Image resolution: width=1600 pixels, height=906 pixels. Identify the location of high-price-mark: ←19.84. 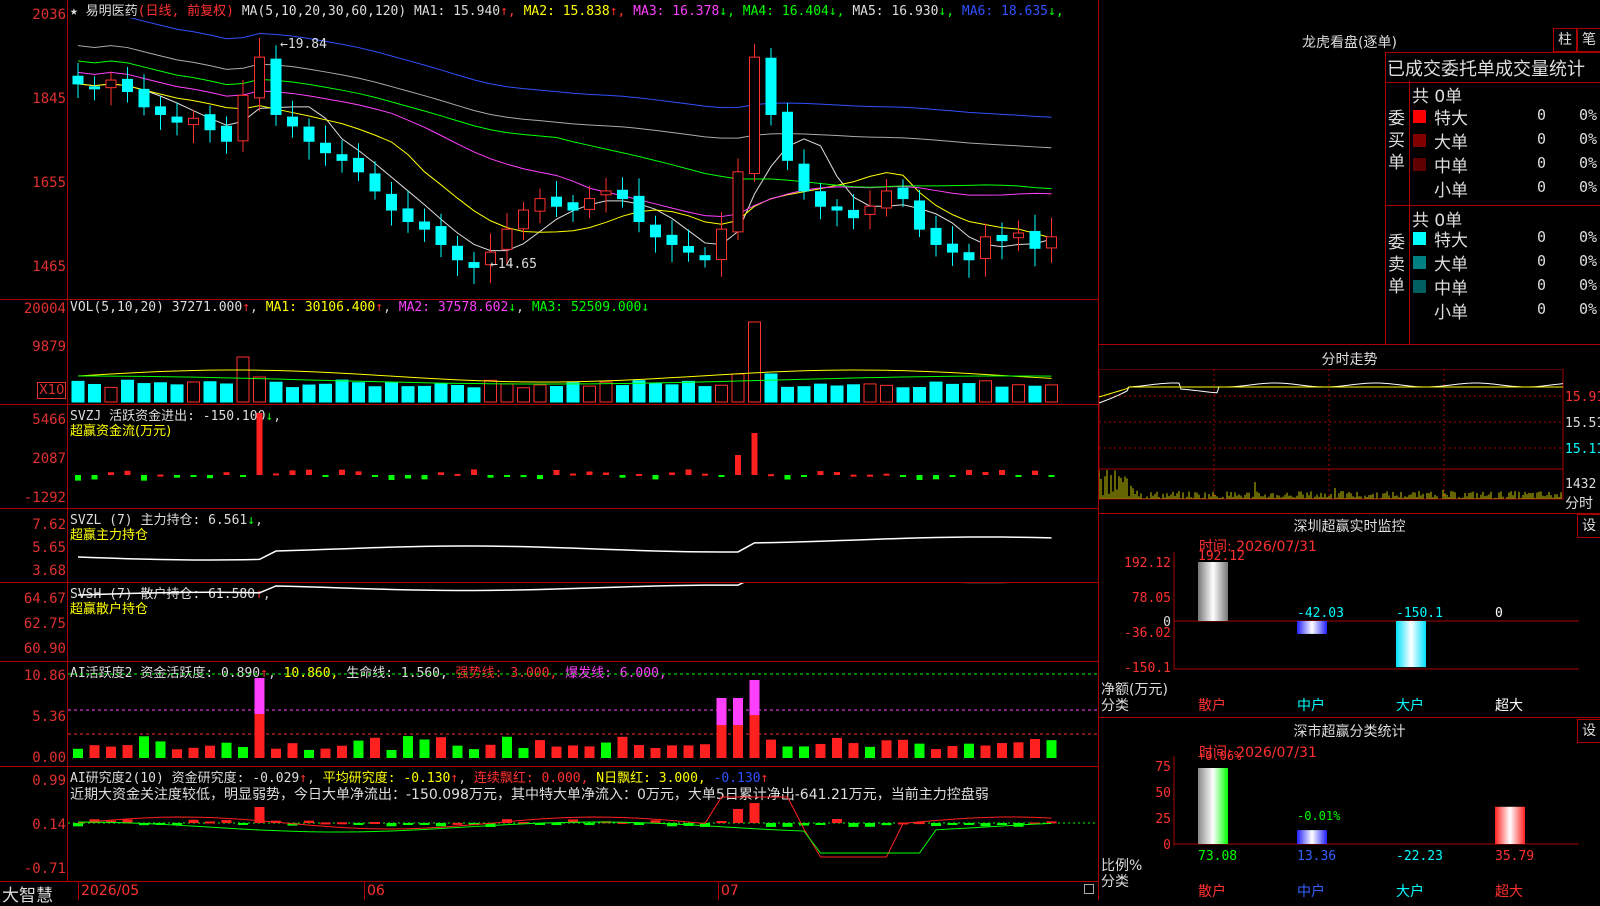
(303, 44).